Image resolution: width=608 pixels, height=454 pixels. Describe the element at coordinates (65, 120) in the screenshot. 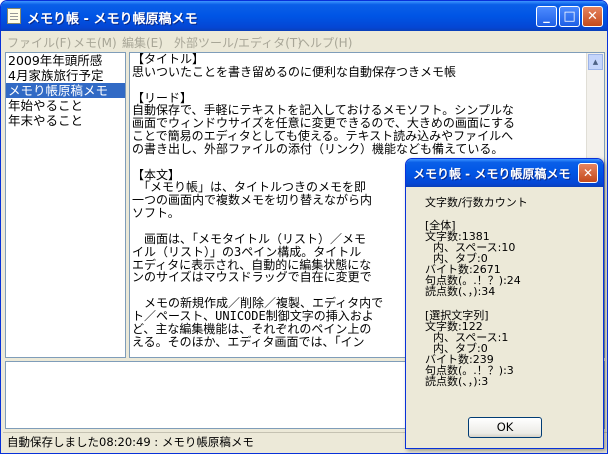

I see `memo-list-item: 年末やること` at that location.